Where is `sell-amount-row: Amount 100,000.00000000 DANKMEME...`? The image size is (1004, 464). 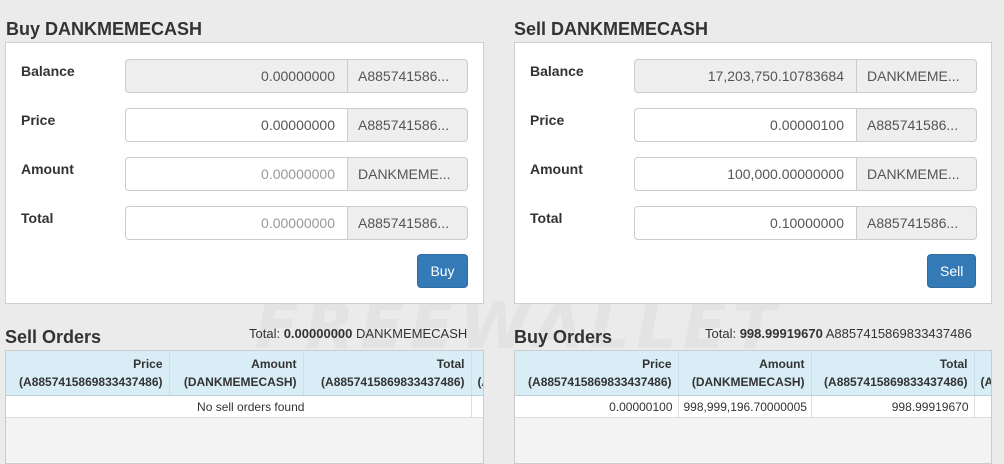 sell-amount-row: Amount 100,000.00000000 DANKMEME... is located at coordinates (753, 174).